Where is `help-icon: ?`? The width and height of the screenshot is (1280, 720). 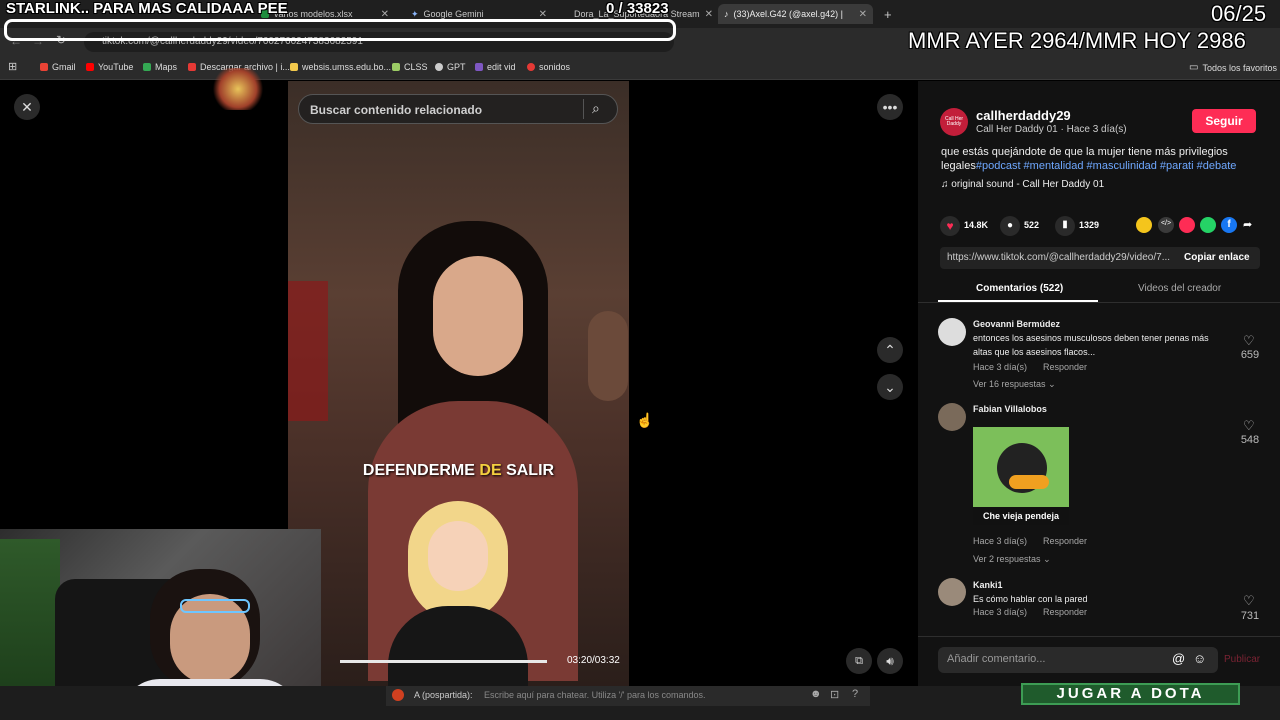 help-icon: ? is located at coordinates (855, 694).